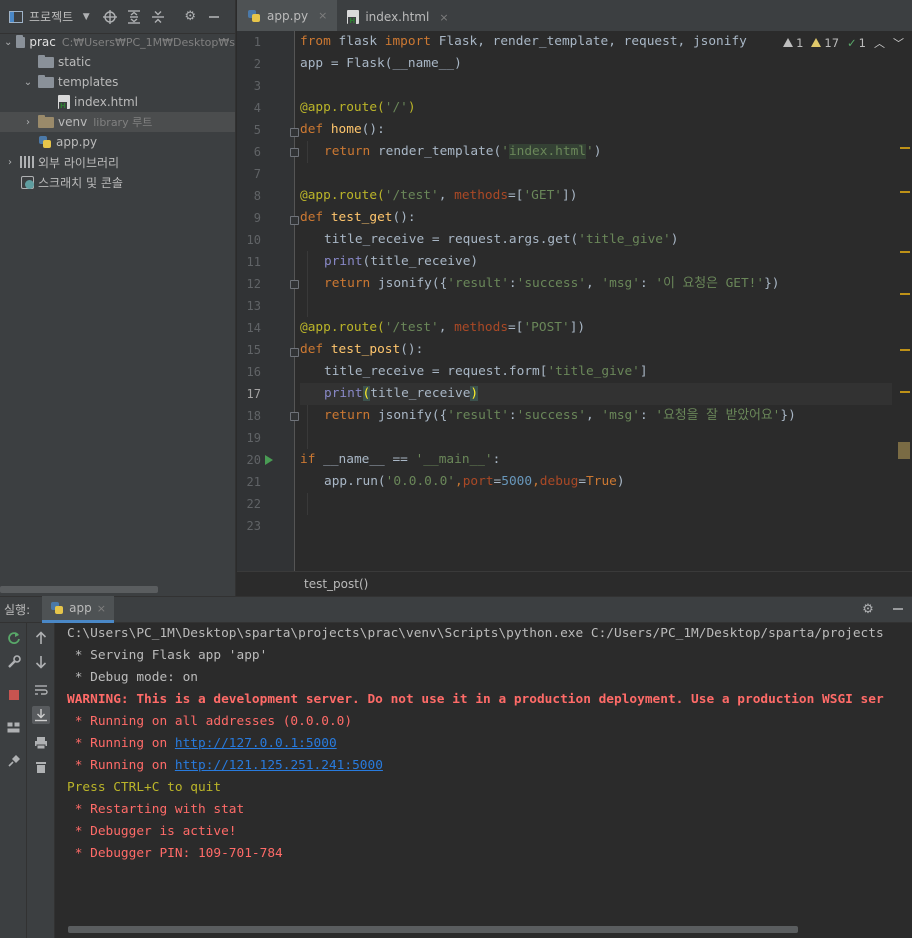  Describe the element at coordinates (117, 82) in the screenshot. I see `tree-item-templates: ⌄ templates` at that location.